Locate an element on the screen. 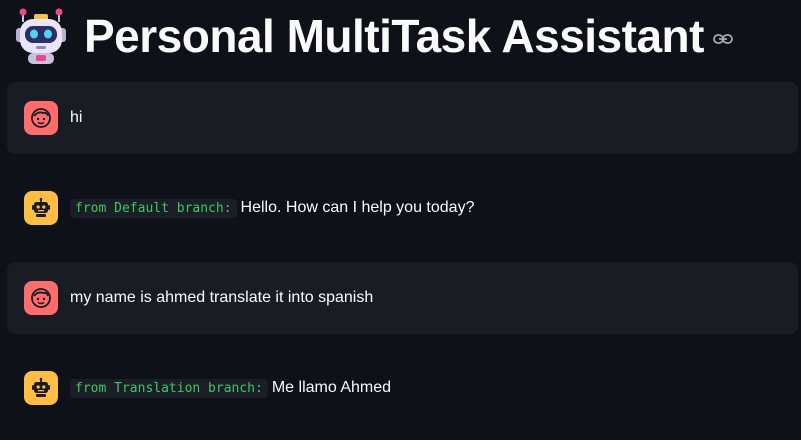 Image resolution: width=801 pixels, height=440 pixels. message-text: hi is located at coordinates (76, 117).